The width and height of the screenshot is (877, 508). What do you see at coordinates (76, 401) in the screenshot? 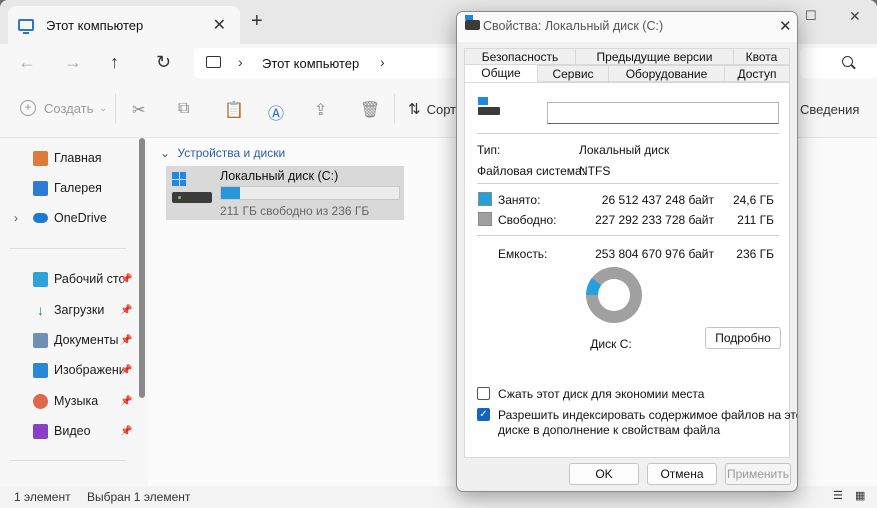
I see `sidebar-item-label: Музыка` at bounding box center [76, 401].